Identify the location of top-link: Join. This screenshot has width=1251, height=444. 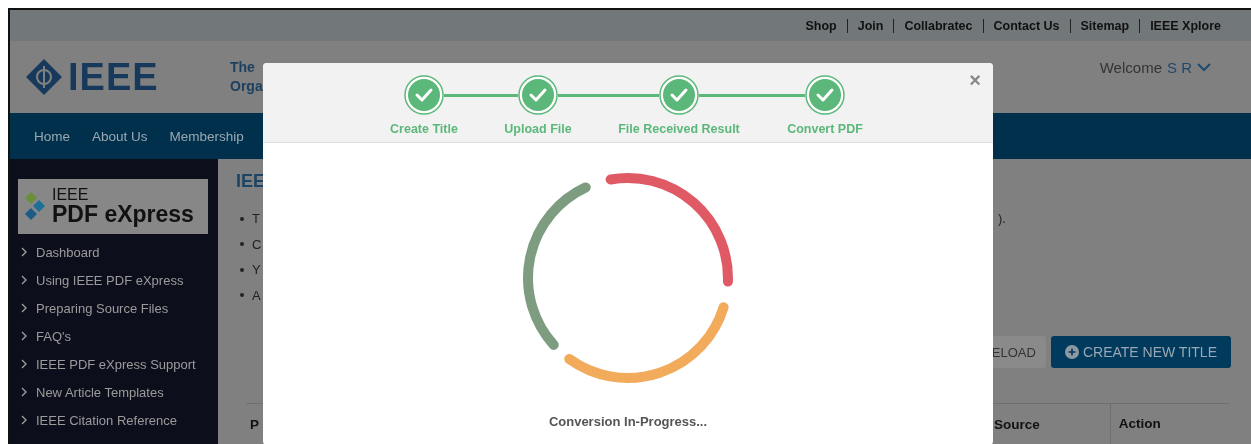
(871, 25).